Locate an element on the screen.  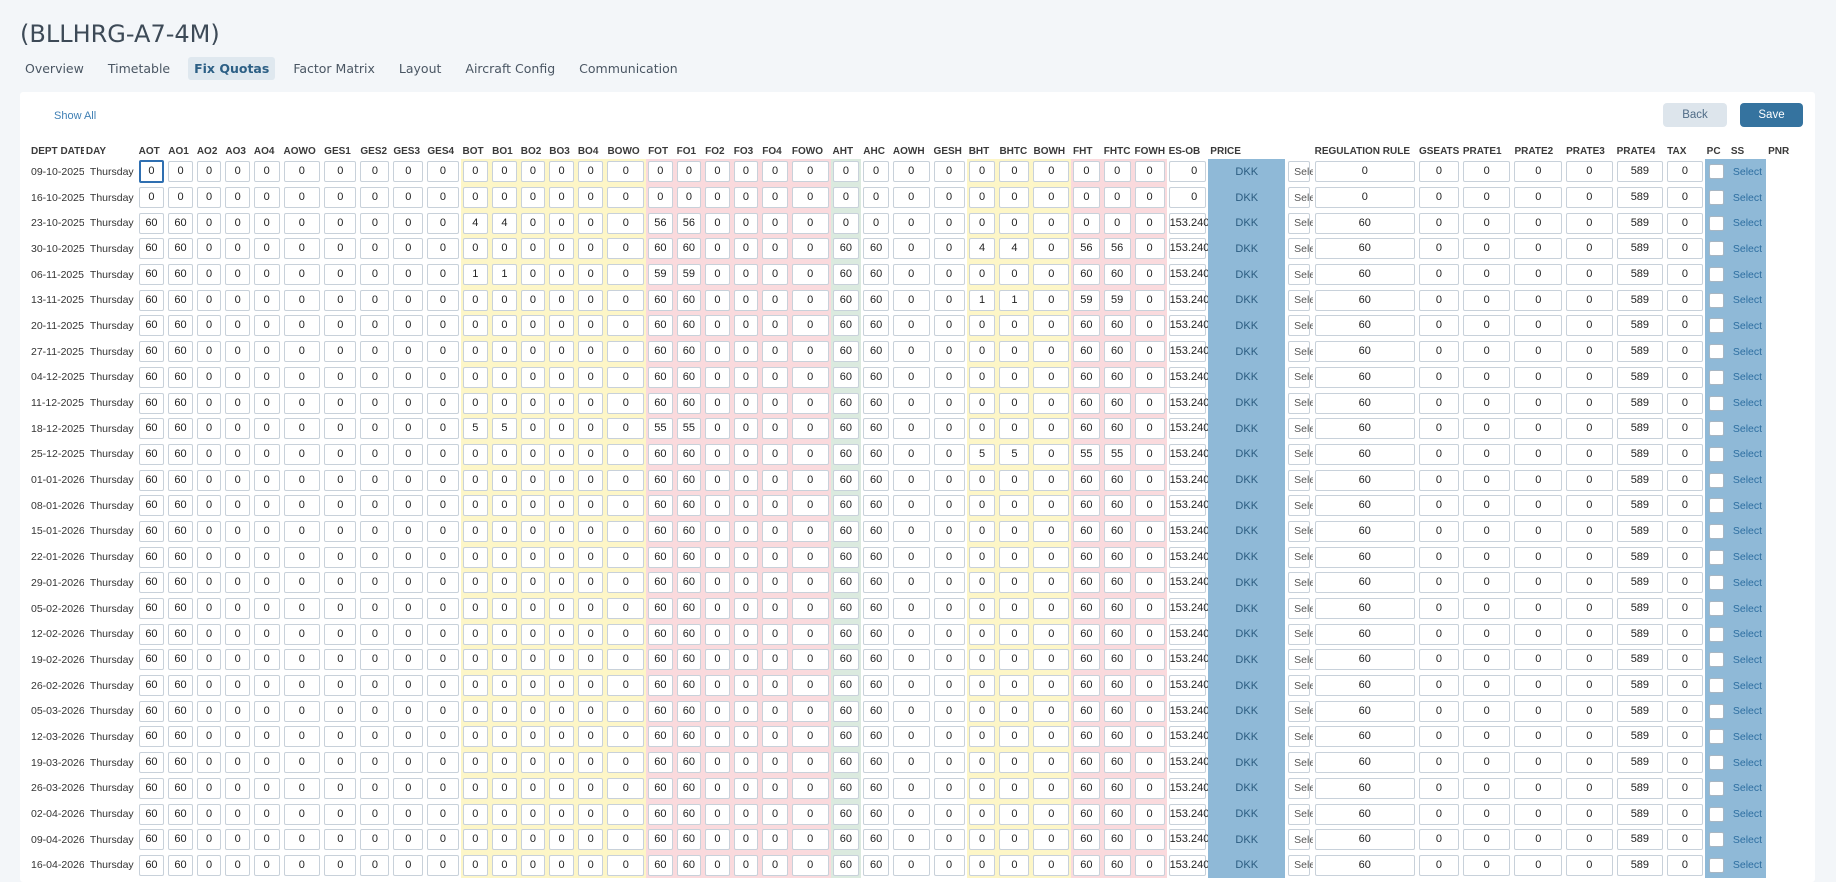
quota-input-ges4: 0 is located at coordinates (443, 865).